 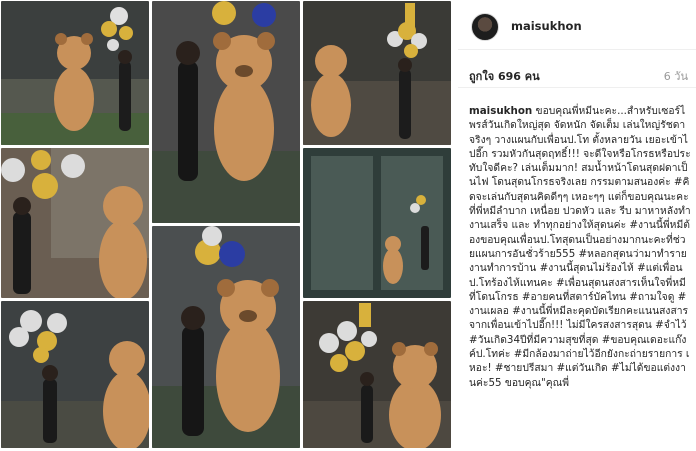 I want to click on photo-8-image, so click(x=377, y=374).